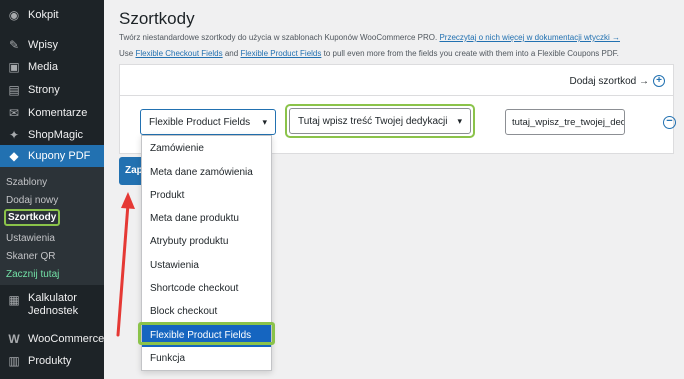 This screenshot has height=379, width=684. I want to click on dropdown-option: Atrybuty produktu, so click(206, 241).